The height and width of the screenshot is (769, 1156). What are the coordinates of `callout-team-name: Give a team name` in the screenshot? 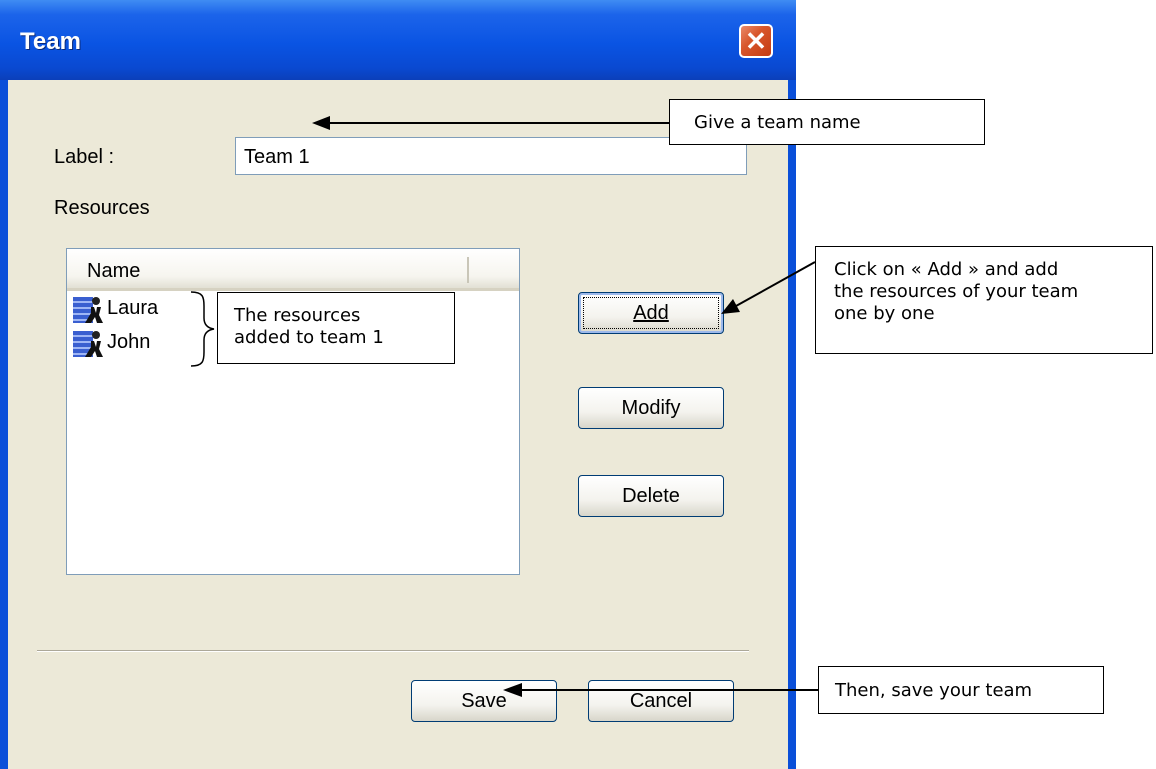 It's located at (827, 122).